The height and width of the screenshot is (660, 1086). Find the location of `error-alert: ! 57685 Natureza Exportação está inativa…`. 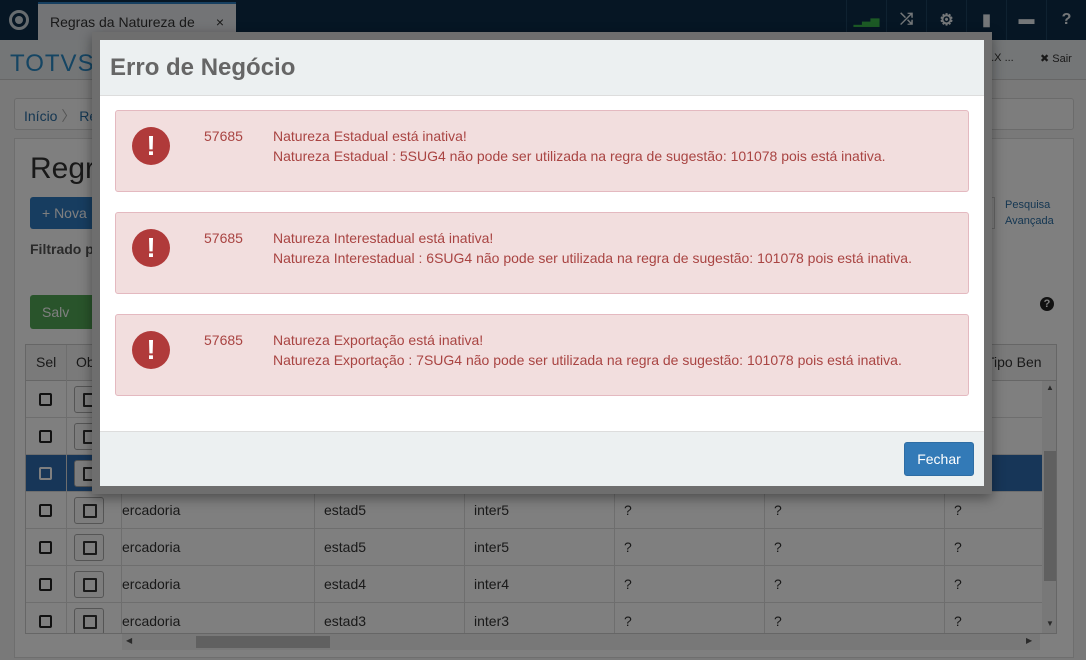

error-alert: ! 57685 Natureza Exportação está inativa… is located at coordinates (542, 355).